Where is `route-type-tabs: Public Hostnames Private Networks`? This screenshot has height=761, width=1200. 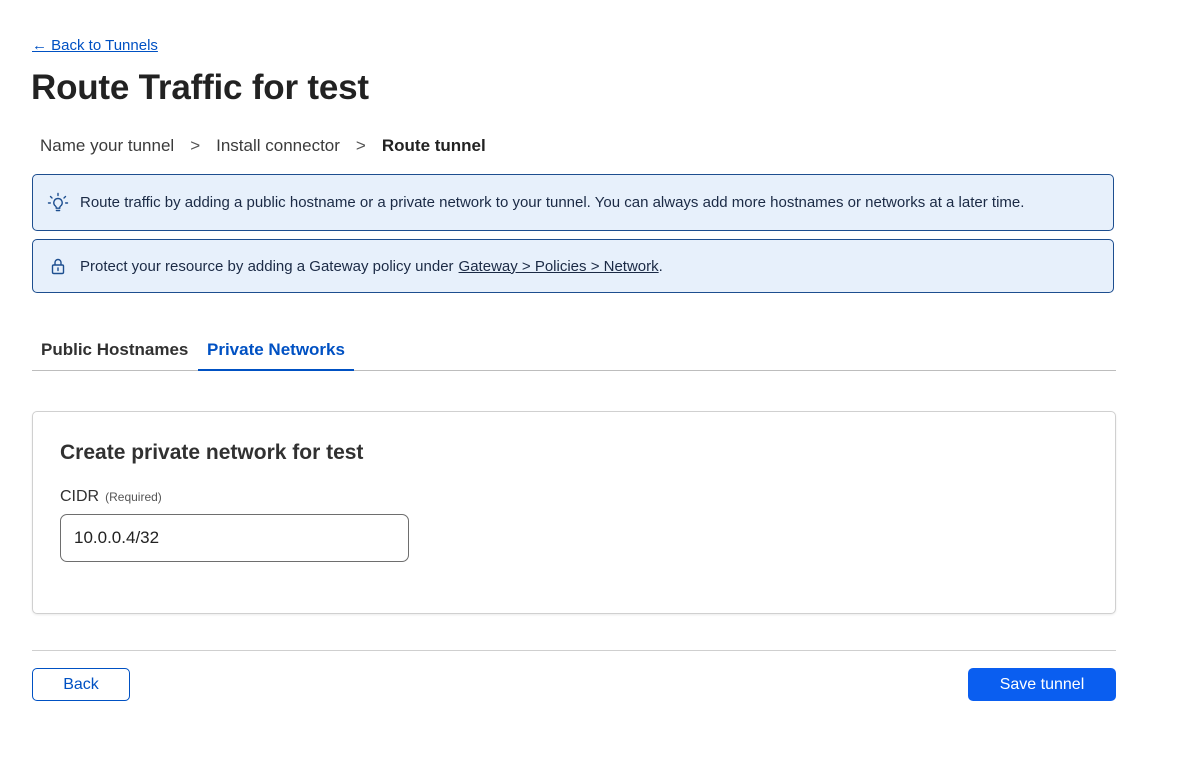 route-type-tabs: Public Hostnames Private Networks is located at coordinates (574, 351).